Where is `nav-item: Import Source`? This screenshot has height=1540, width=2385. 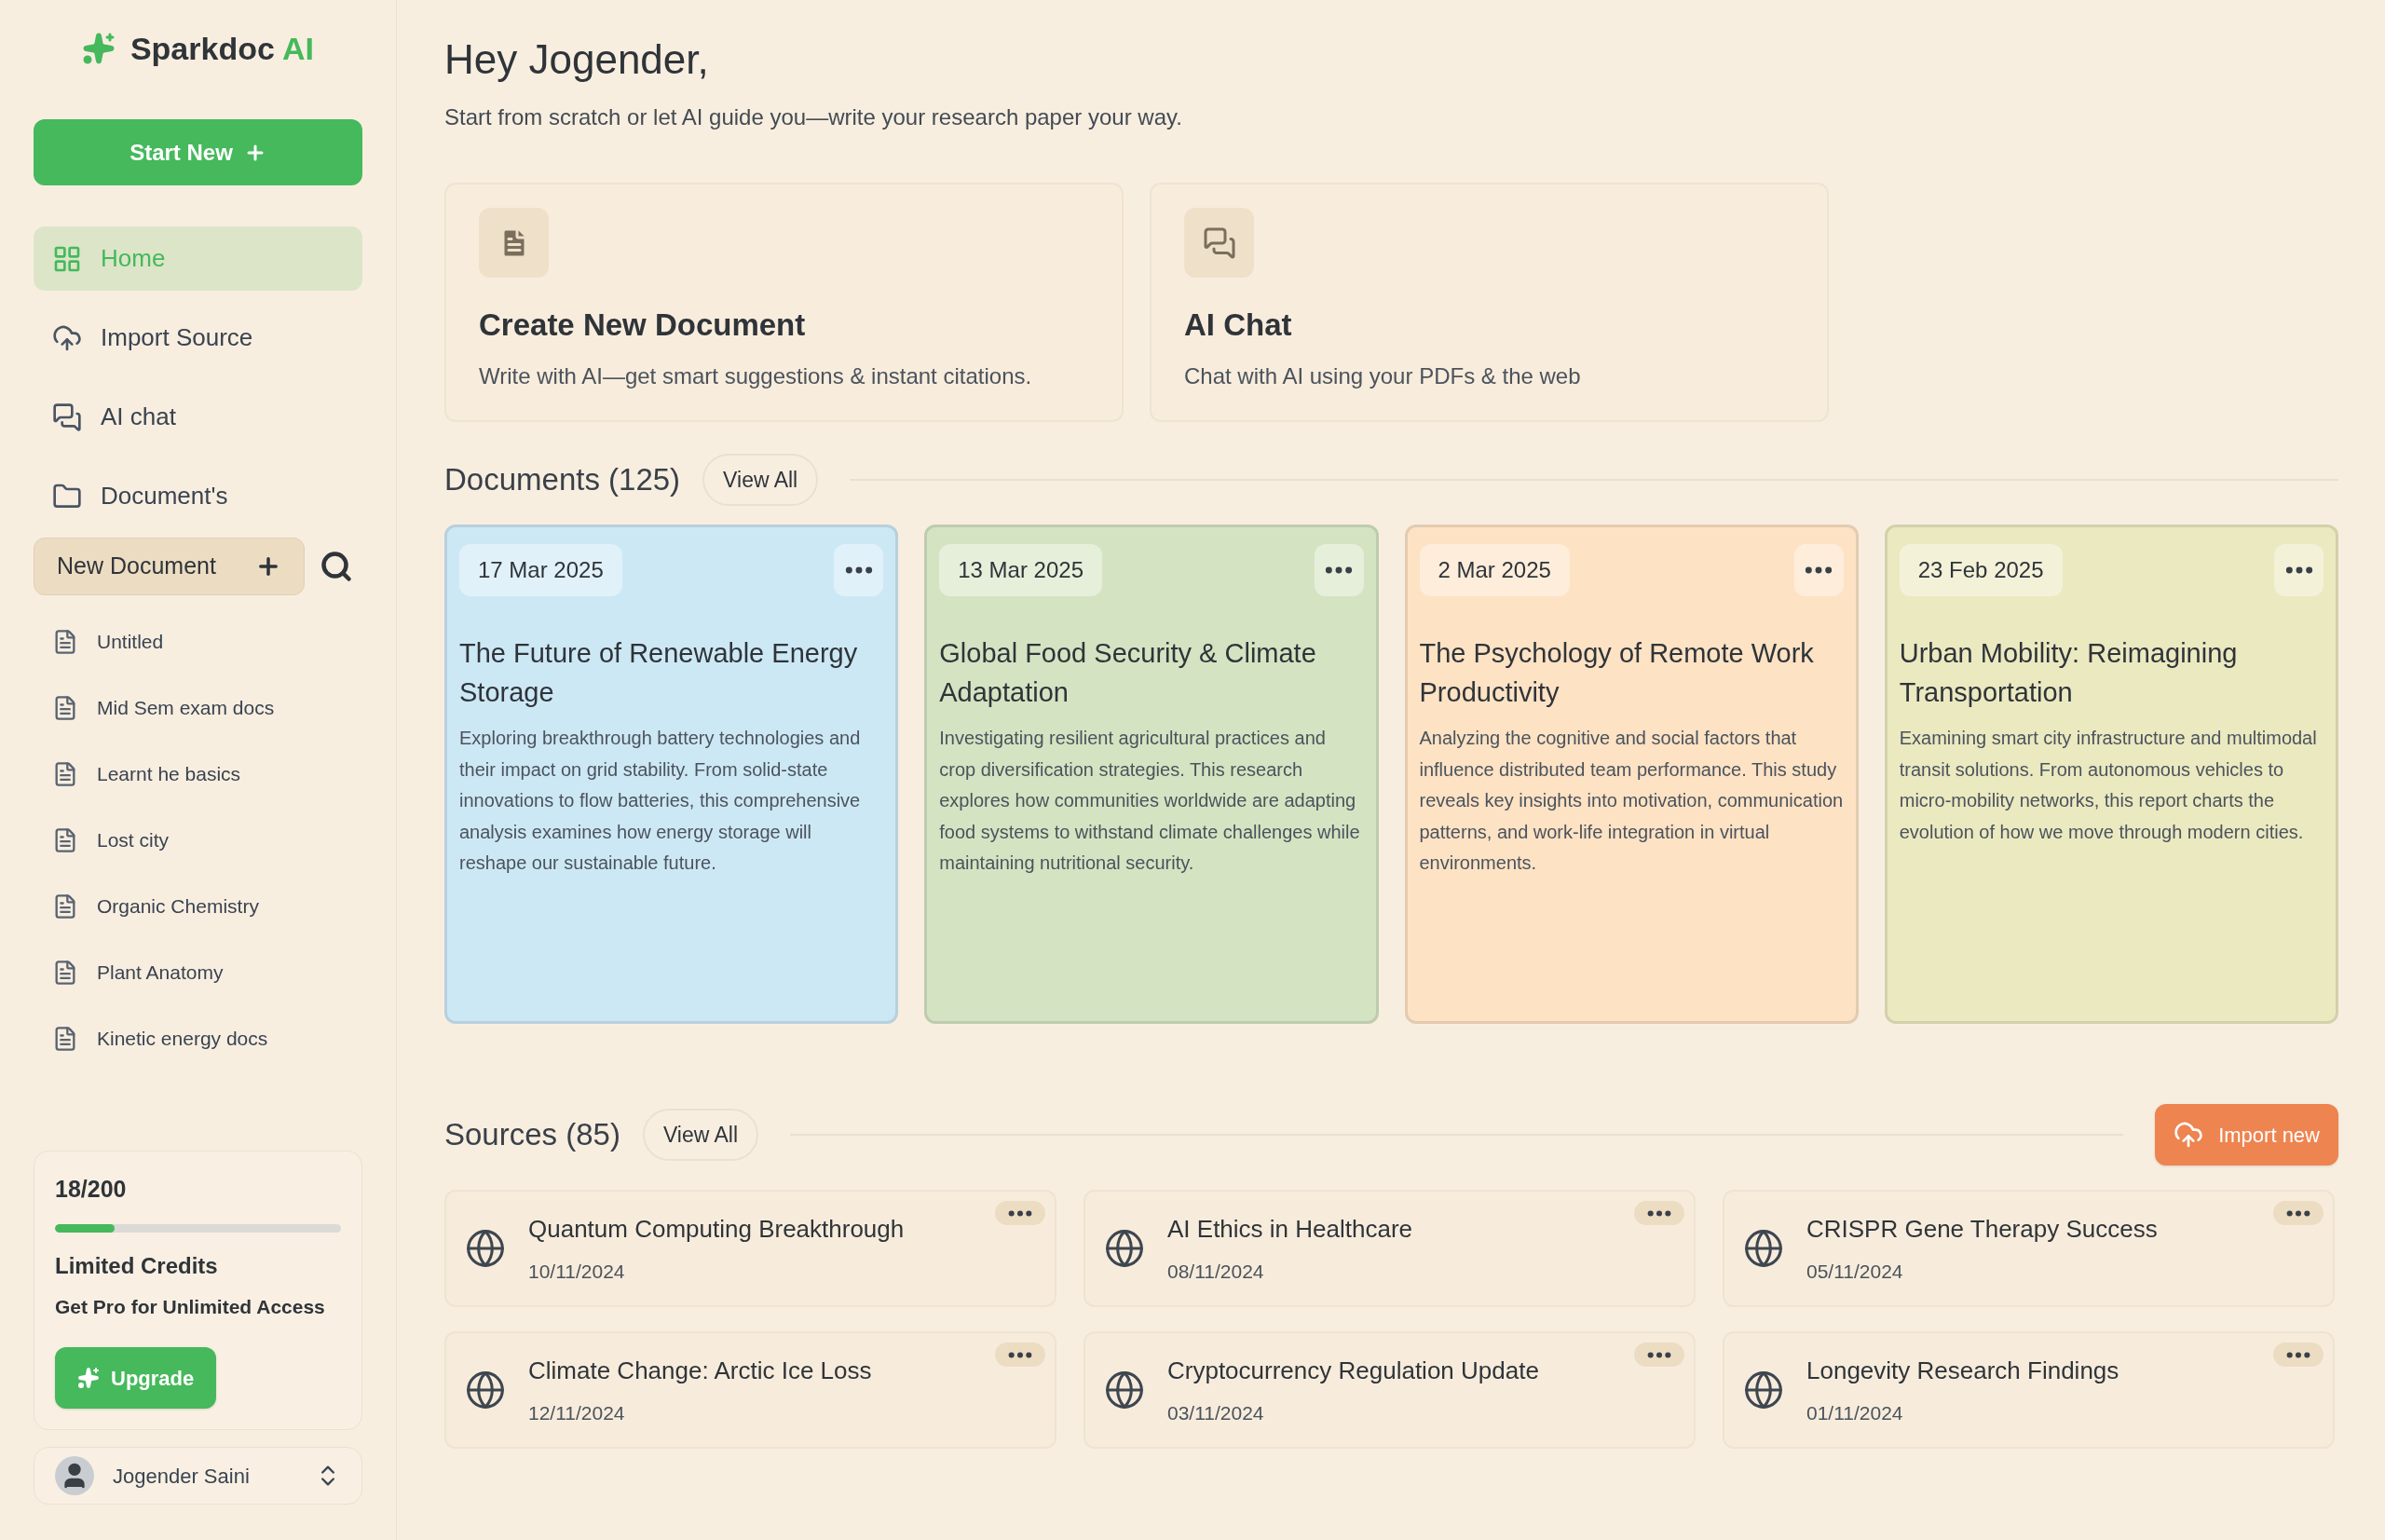 nav-item: Import Source is located at coordinates (198, 338).